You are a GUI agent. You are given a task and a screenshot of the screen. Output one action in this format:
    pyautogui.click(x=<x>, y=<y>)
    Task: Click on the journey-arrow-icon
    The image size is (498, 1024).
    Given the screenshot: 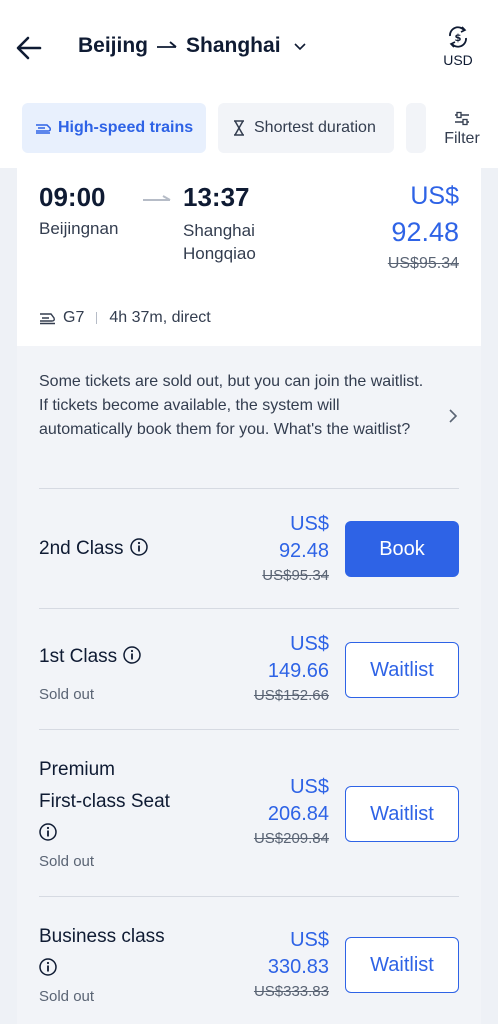 What is the action you would take?
    pyautogui.click(x=157, y=198)
    